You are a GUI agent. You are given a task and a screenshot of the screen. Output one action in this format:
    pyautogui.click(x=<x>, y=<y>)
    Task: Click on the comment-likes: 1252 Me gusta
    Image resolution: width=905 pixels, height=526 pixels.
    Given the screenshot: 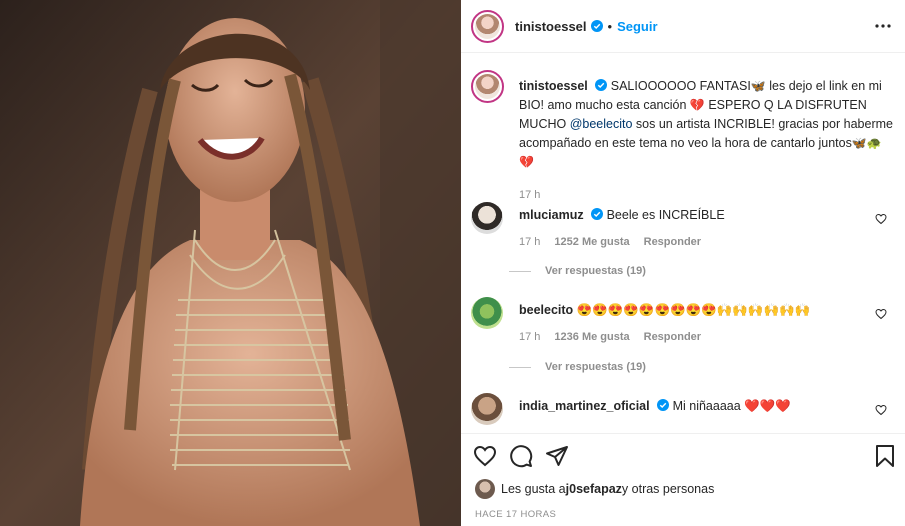 What is the action you would take?
    pyautogui.click(x=591, y=242)
    